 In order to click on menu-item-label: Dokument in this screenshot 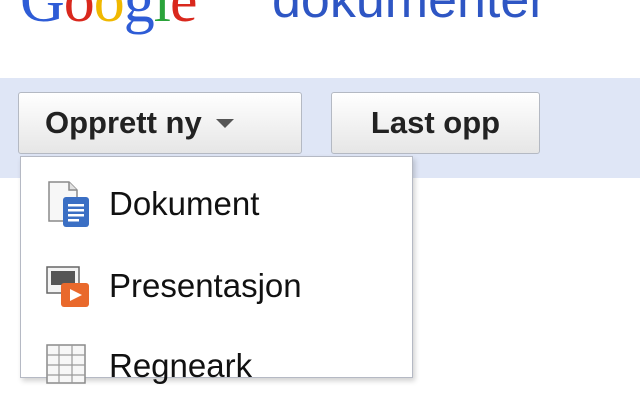, I will do `click(184, 203)`.